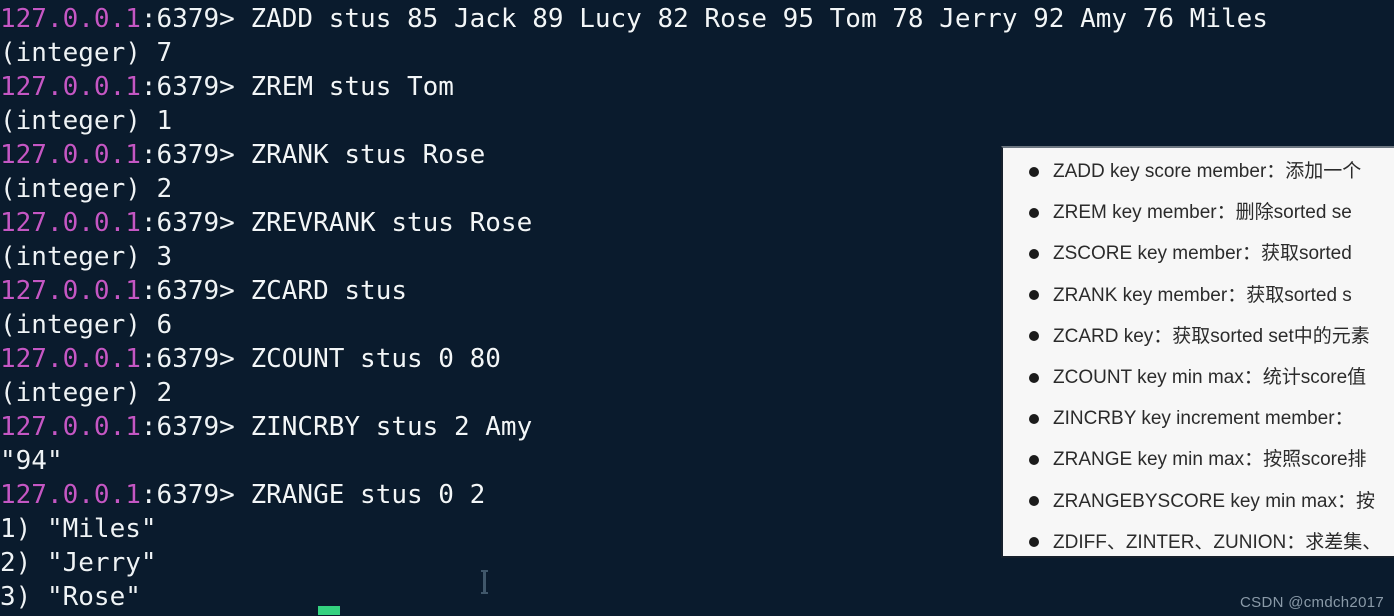  What do you see at coordinates (86, 121) in the screenshot?
I see `terminal-reply: (integer) 1` at bounding box center [86, 121].